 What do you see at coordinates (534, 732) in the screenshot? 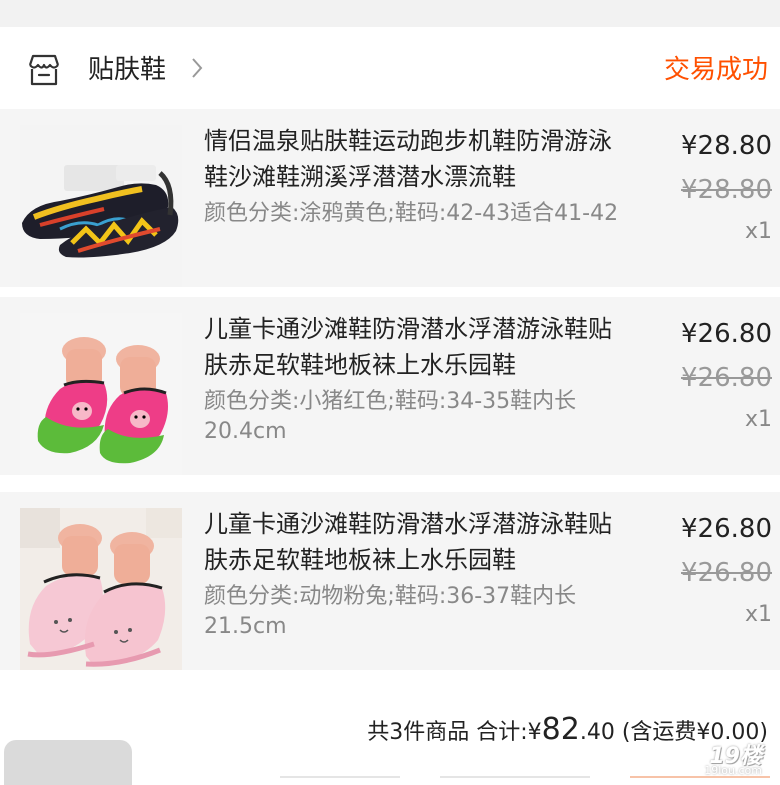
I see `currency-symbol: ¥` at bounding box center [534, 732].